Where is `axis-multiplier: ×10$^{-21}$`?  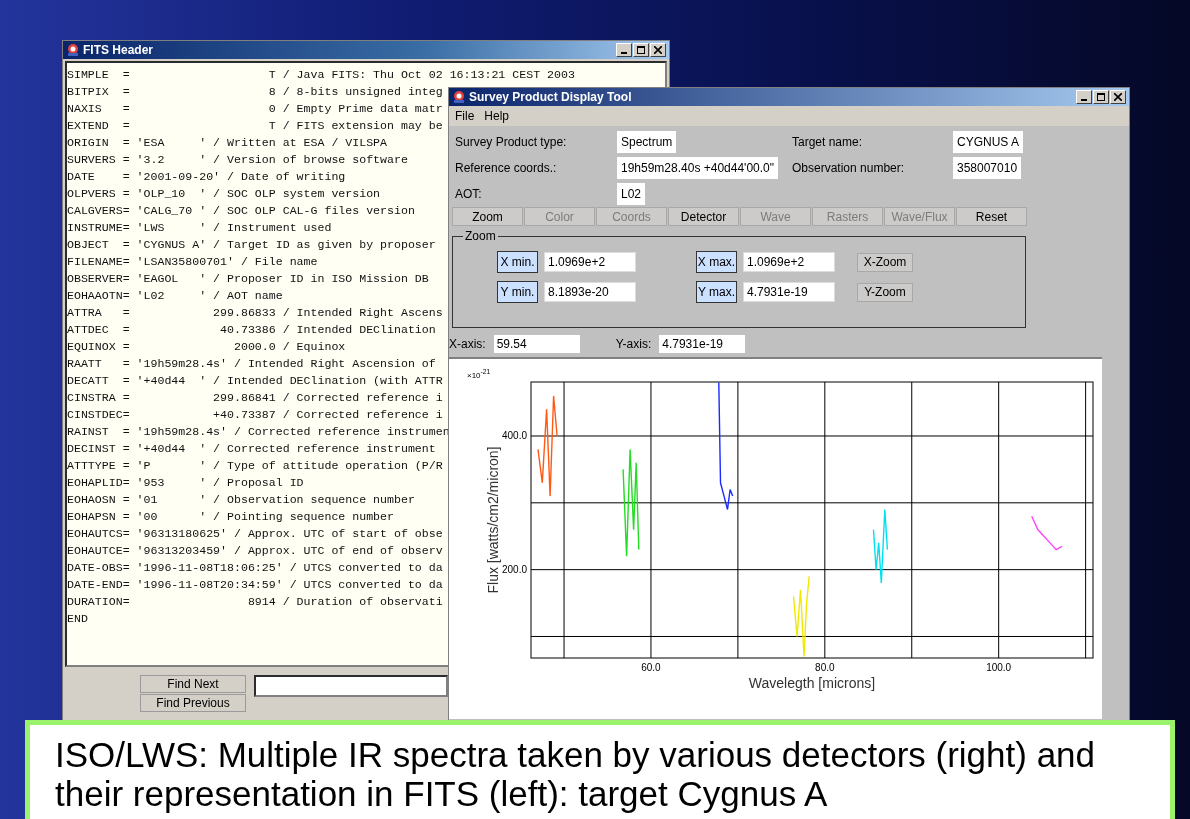
axis-multiplier: ×10$^{-21}$ is located at coordinates (479, 374).